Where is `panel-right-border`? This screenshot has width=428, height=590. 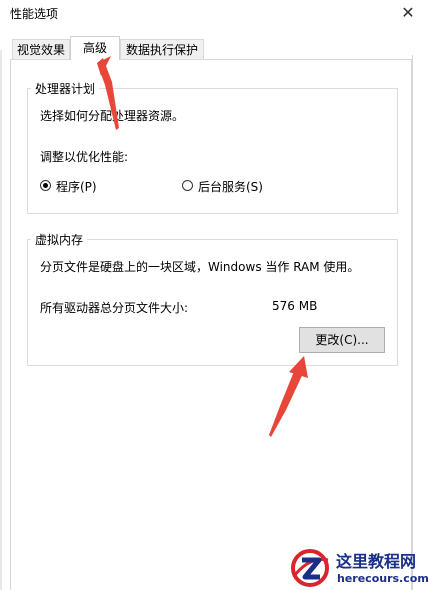
panel-right-border is located at coordinates (412, 322).